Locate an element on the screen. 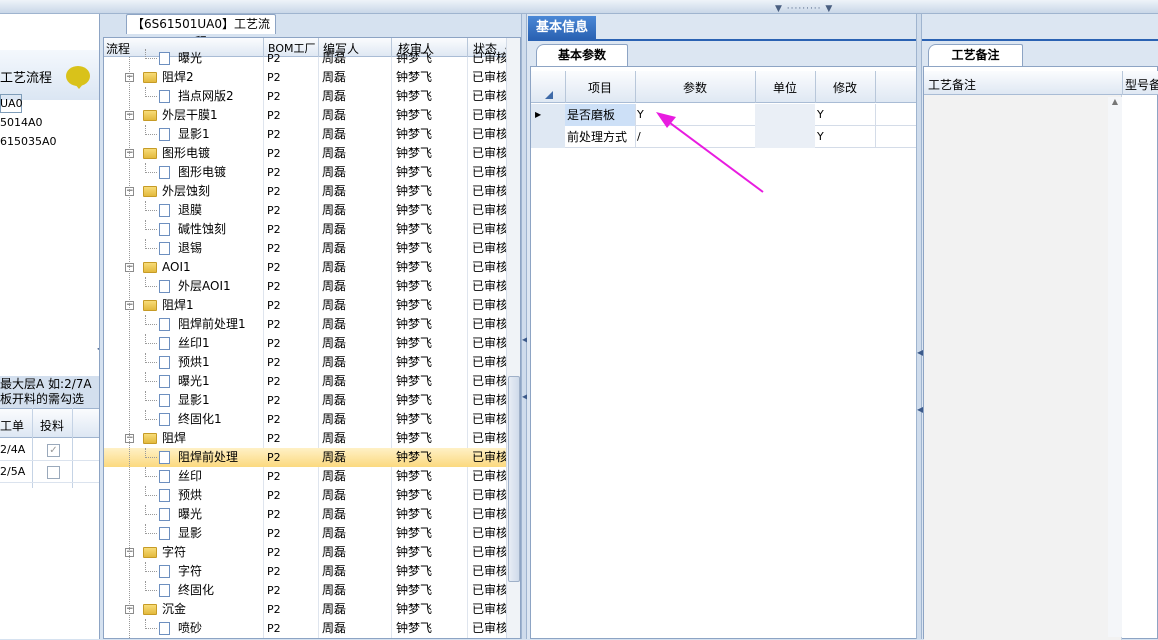 Image resolution: width=1158 pixels, height=640 pixels. left-list-item: 5014A0 is located at coordinates (21, 122).